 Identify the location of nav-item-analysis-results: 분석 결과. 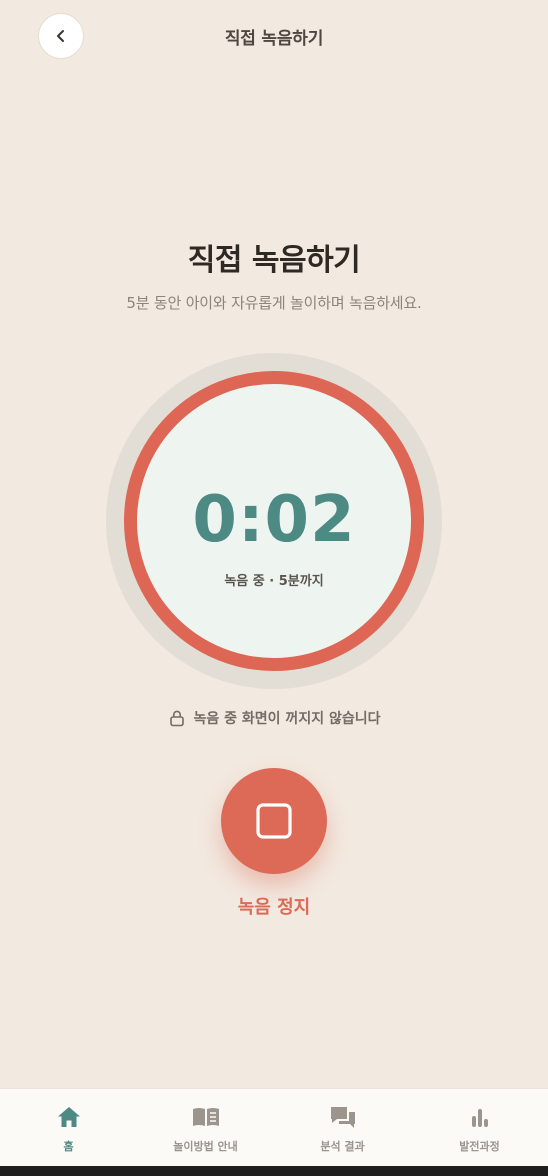
(342, 1127).